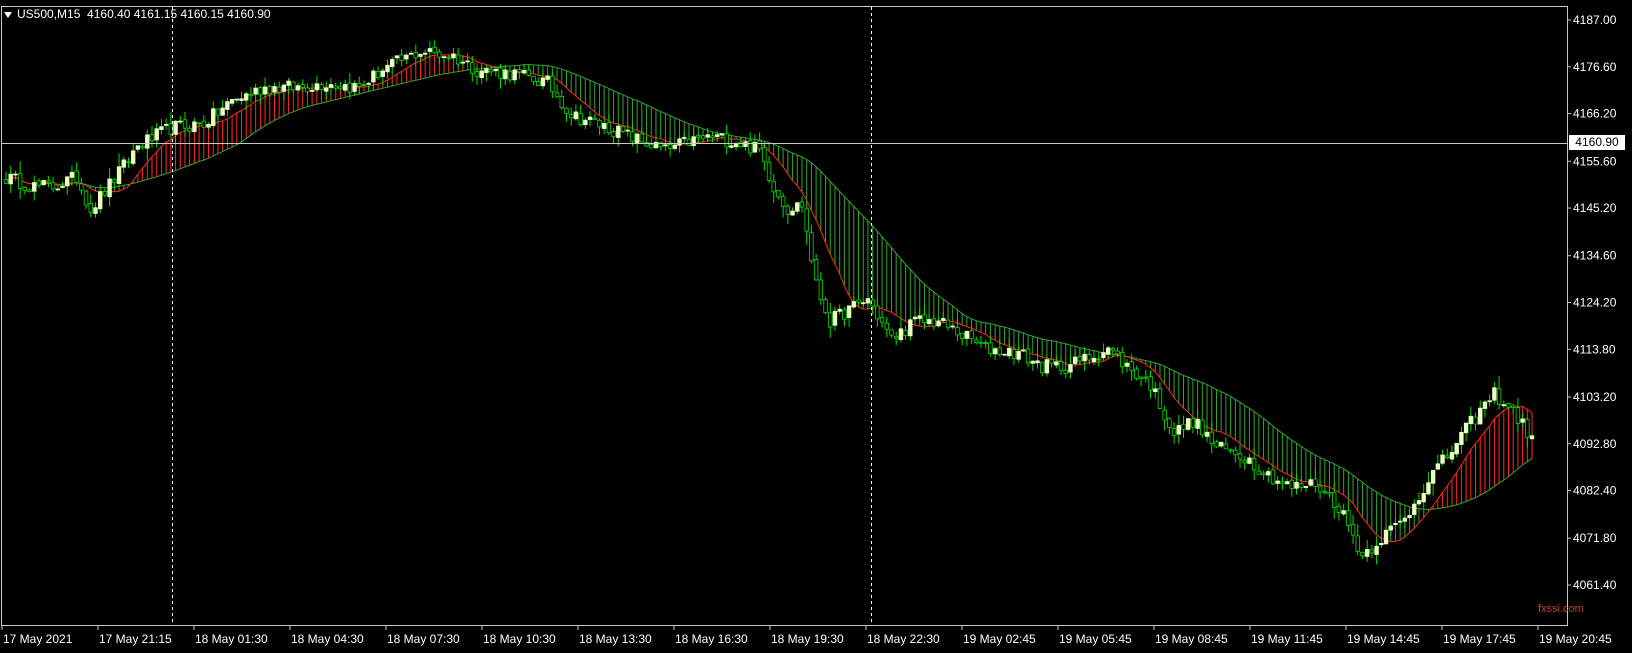 This screenshot has height=653, width=1632. What do you see at coordinates (231, 639) in the screenshot?
I see `time-tick-label: 18 May 01:30` at bounding box center [231, 639].